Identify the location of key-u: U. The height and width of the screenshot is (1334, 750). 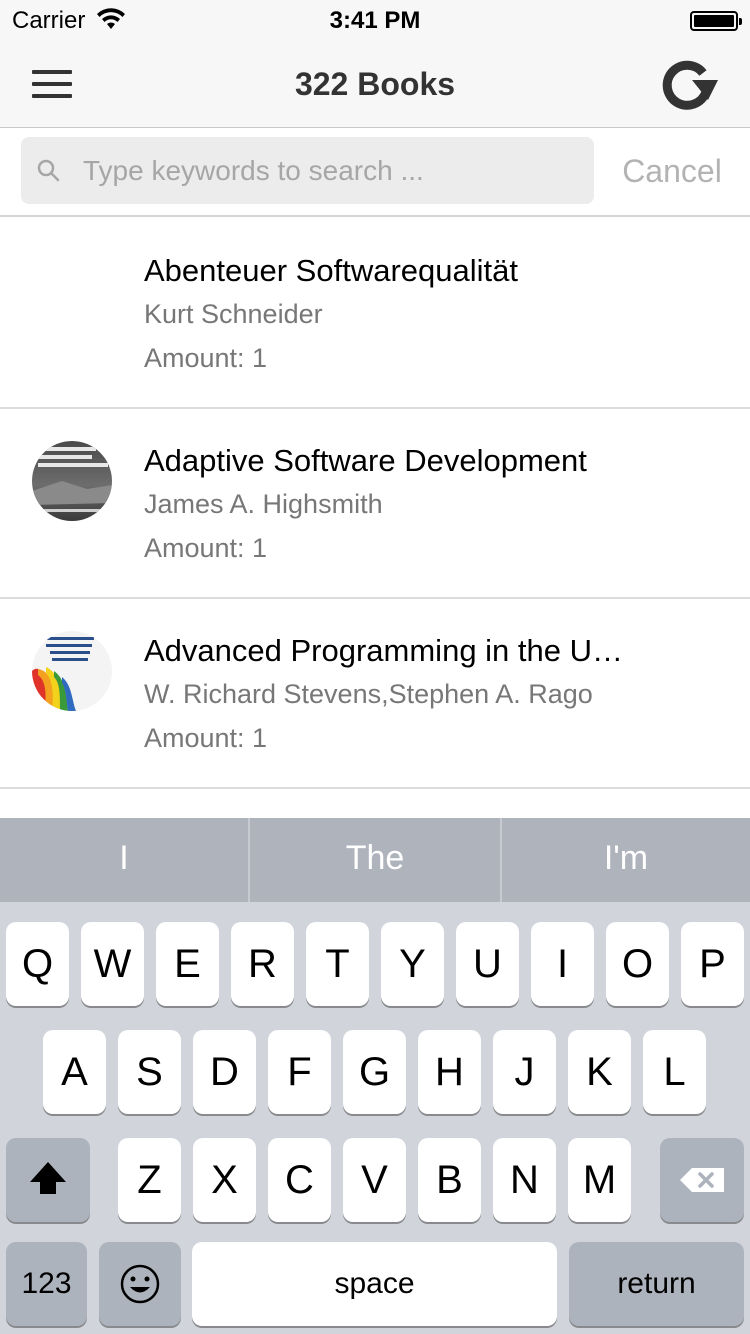
(487, 964).